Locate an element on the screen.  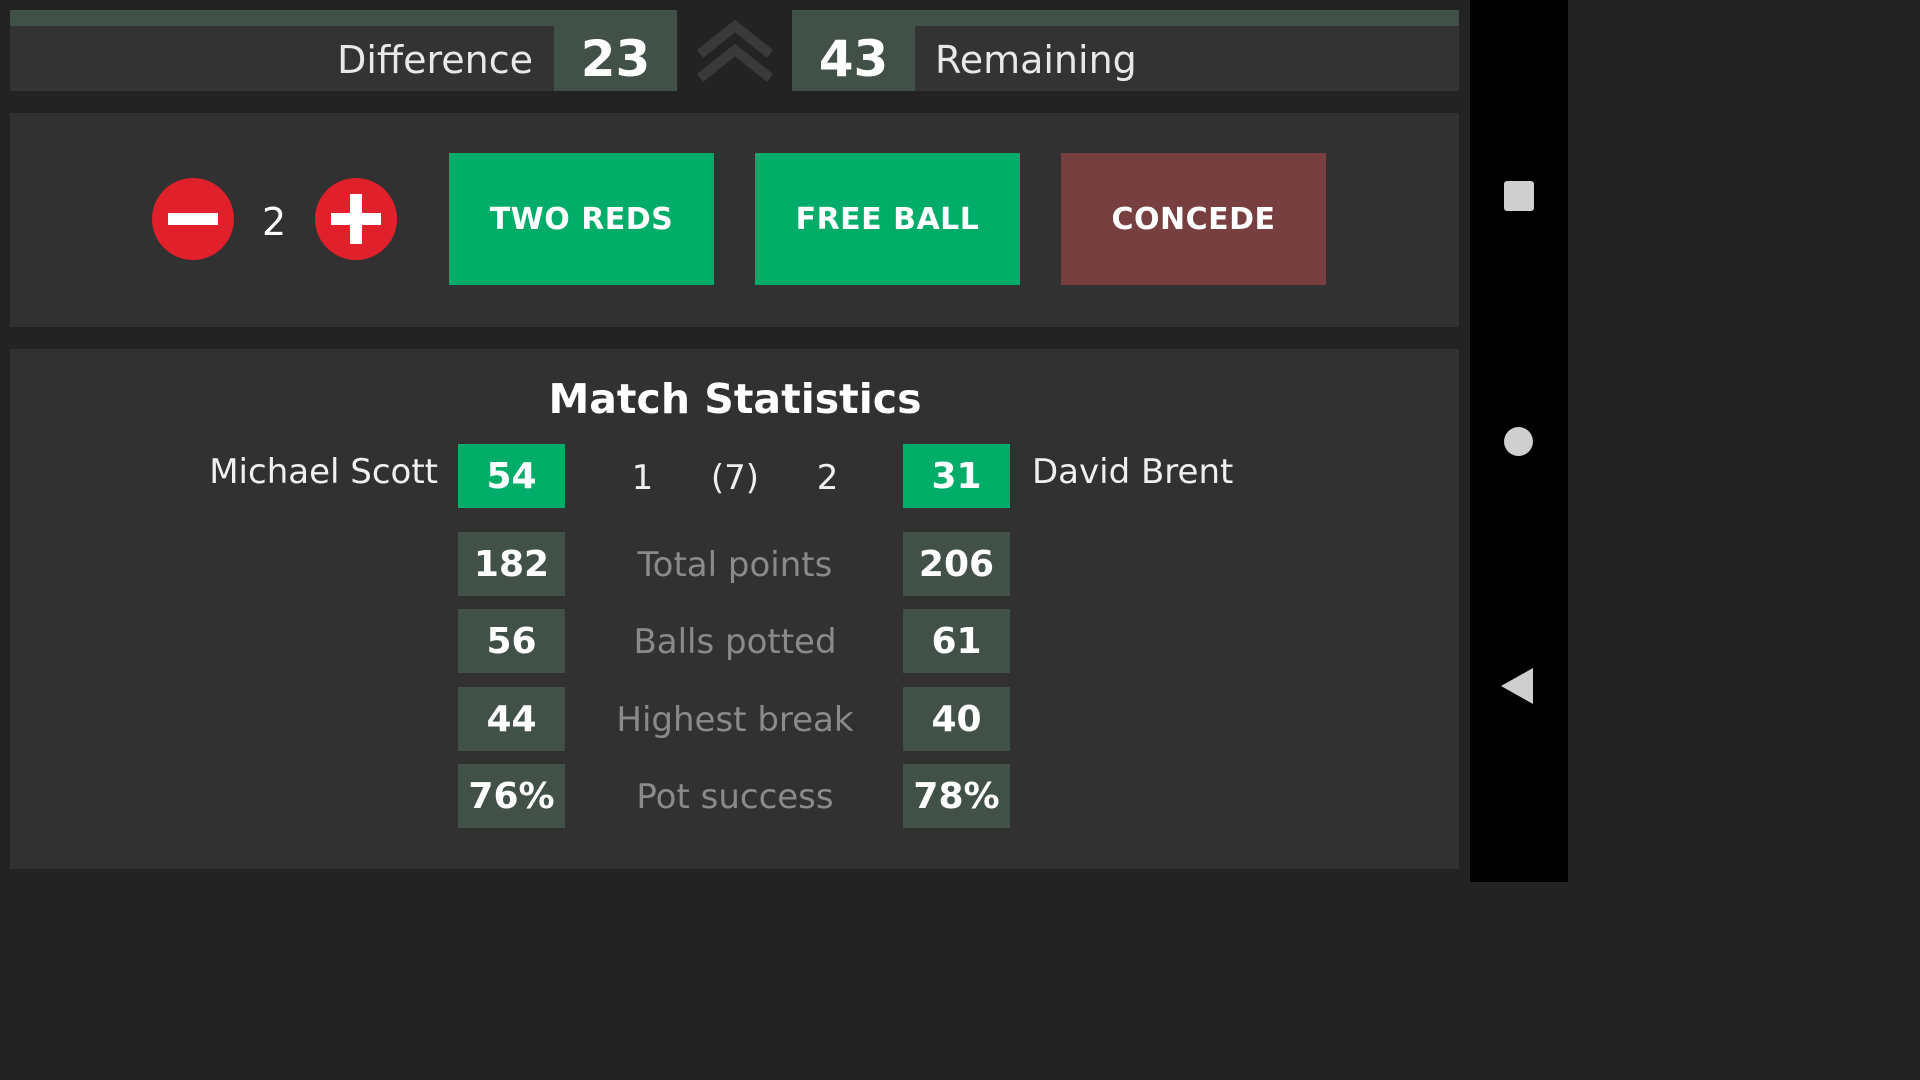
frame-score: 1 (7) 2 is located at coordinates (735, 478).